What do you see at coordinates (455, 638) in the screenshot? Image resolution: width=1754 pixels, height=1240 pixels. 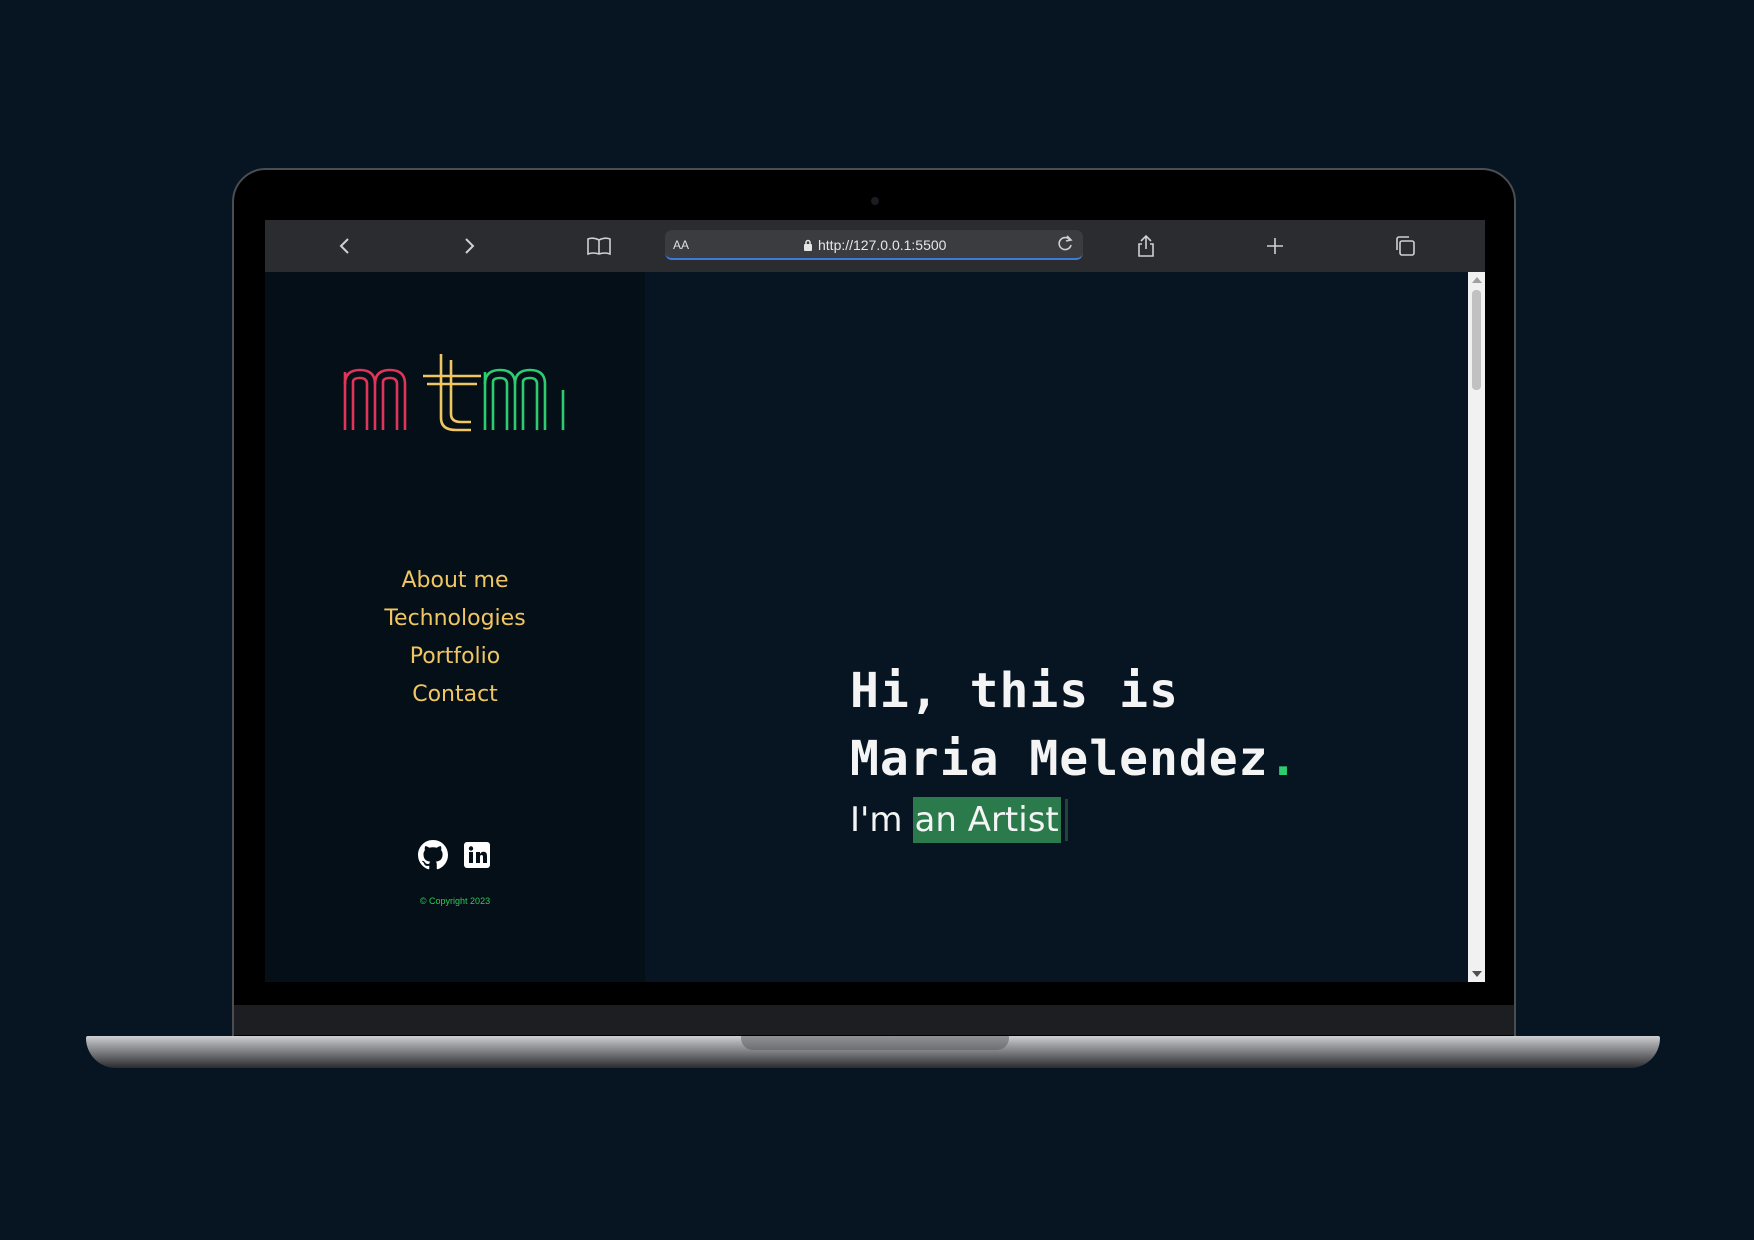 I see `main-nav: About me Technologies Portfolio Contact` at bounding box center [455, 638].